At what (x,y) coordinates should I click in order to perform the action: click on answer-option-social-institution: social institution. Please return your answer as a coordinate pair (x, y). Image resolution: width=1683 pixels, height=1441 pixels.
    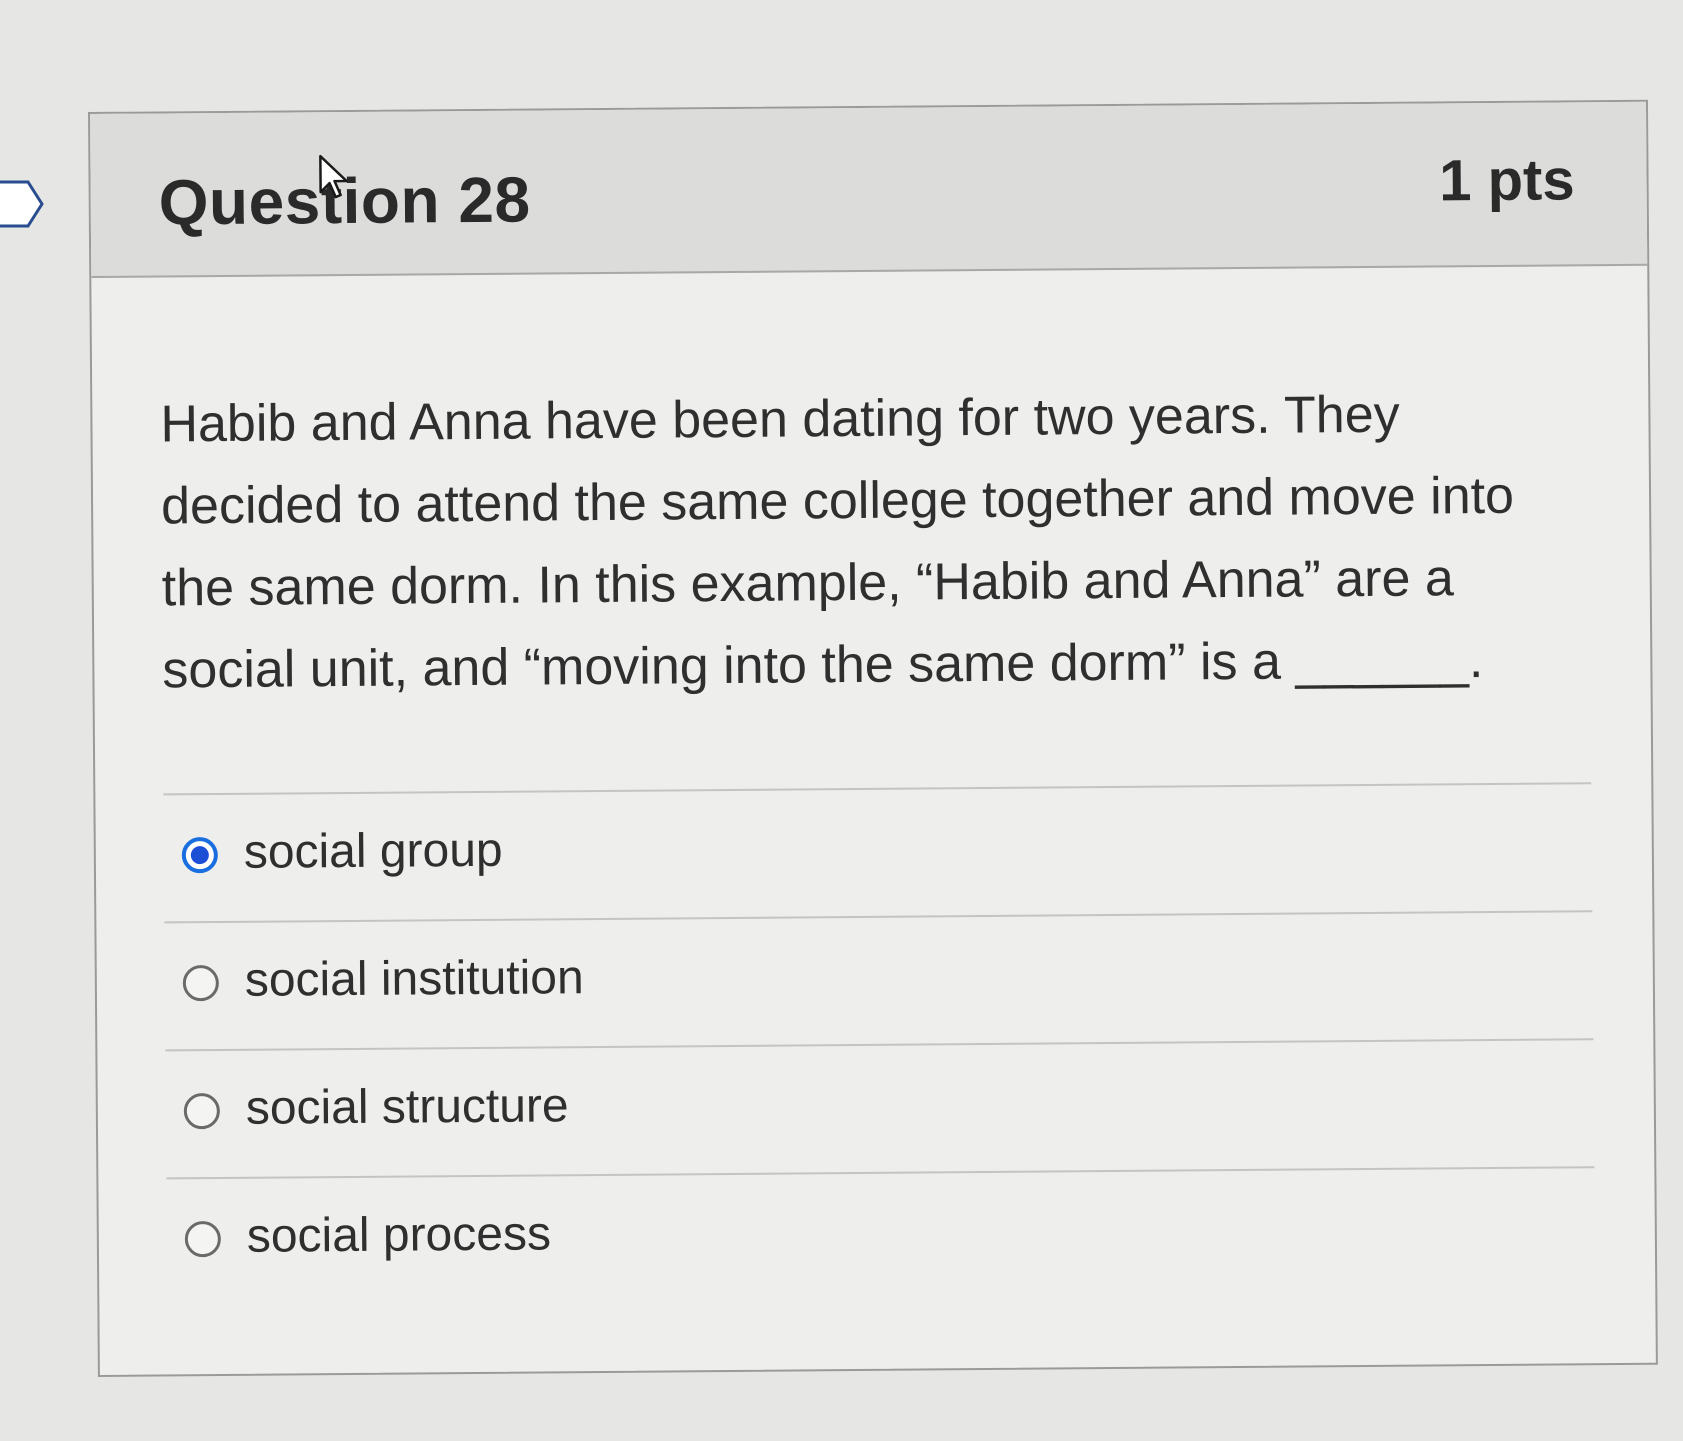
    Looking at the image, I should click on (879, 980).